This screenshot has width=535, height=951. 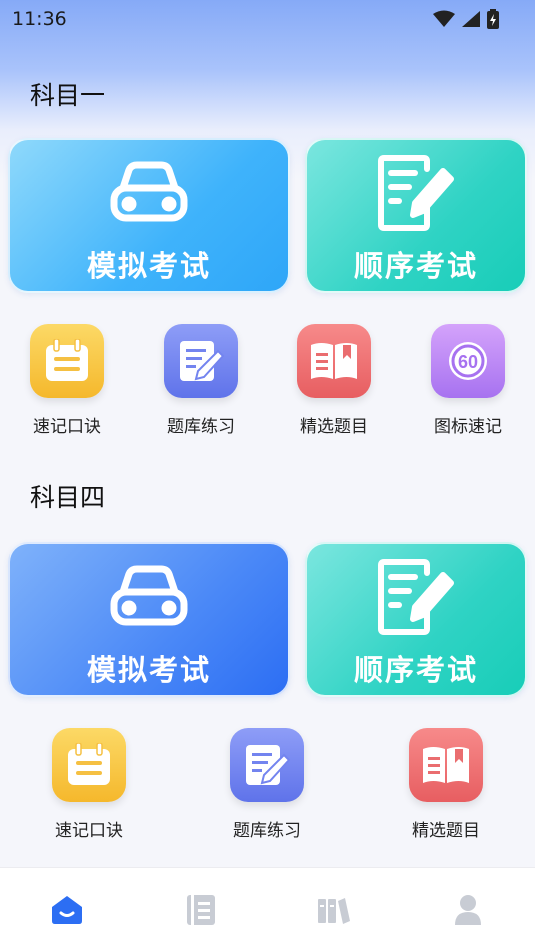 I want to click on subject4-tile-quick-memo: 速记口诀, so click(x=89, y=784).